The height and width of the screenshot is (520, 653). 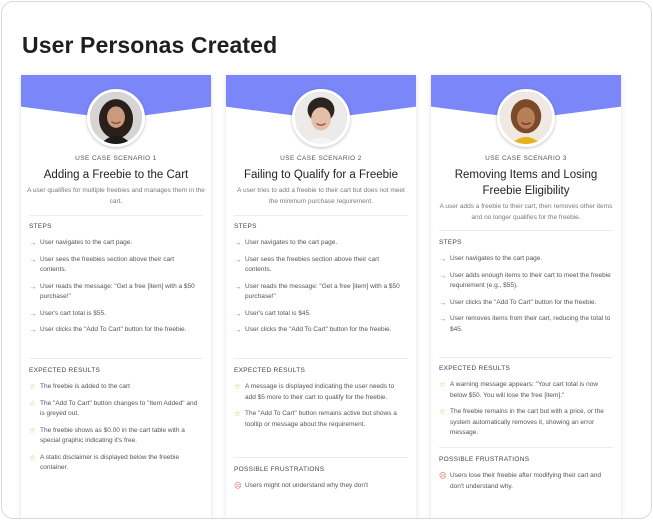 I want to click on step-item: → User's cart total is $55., so click(x=67, y=313).